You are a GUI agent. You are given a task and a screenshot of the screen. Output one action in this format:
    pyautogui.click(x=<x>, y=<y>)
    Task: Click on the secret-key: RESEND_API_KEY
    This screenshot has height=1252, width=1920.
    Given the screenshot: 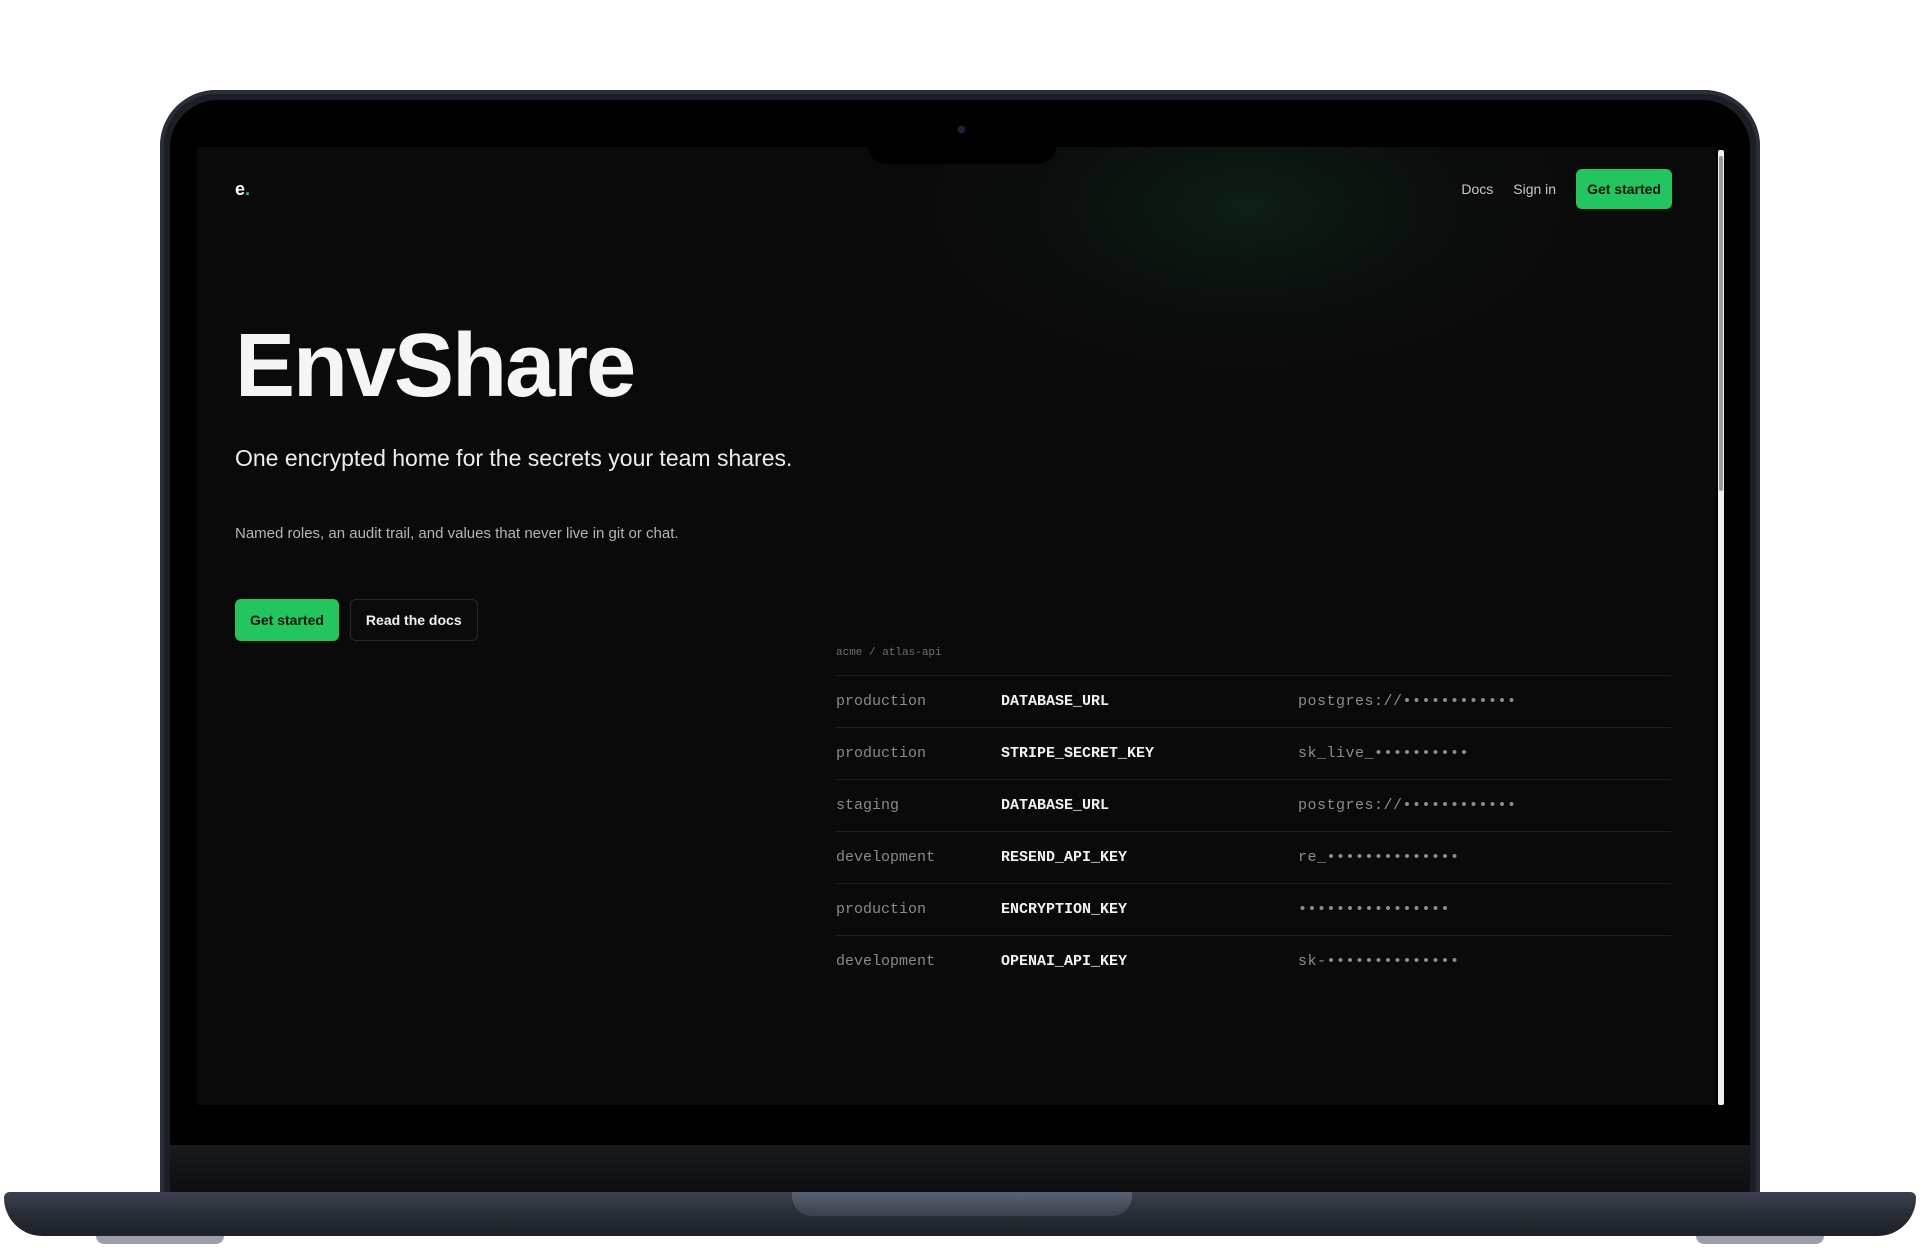 What is the action you would take?
    pyautogui.click(x=1064, y=857)
    